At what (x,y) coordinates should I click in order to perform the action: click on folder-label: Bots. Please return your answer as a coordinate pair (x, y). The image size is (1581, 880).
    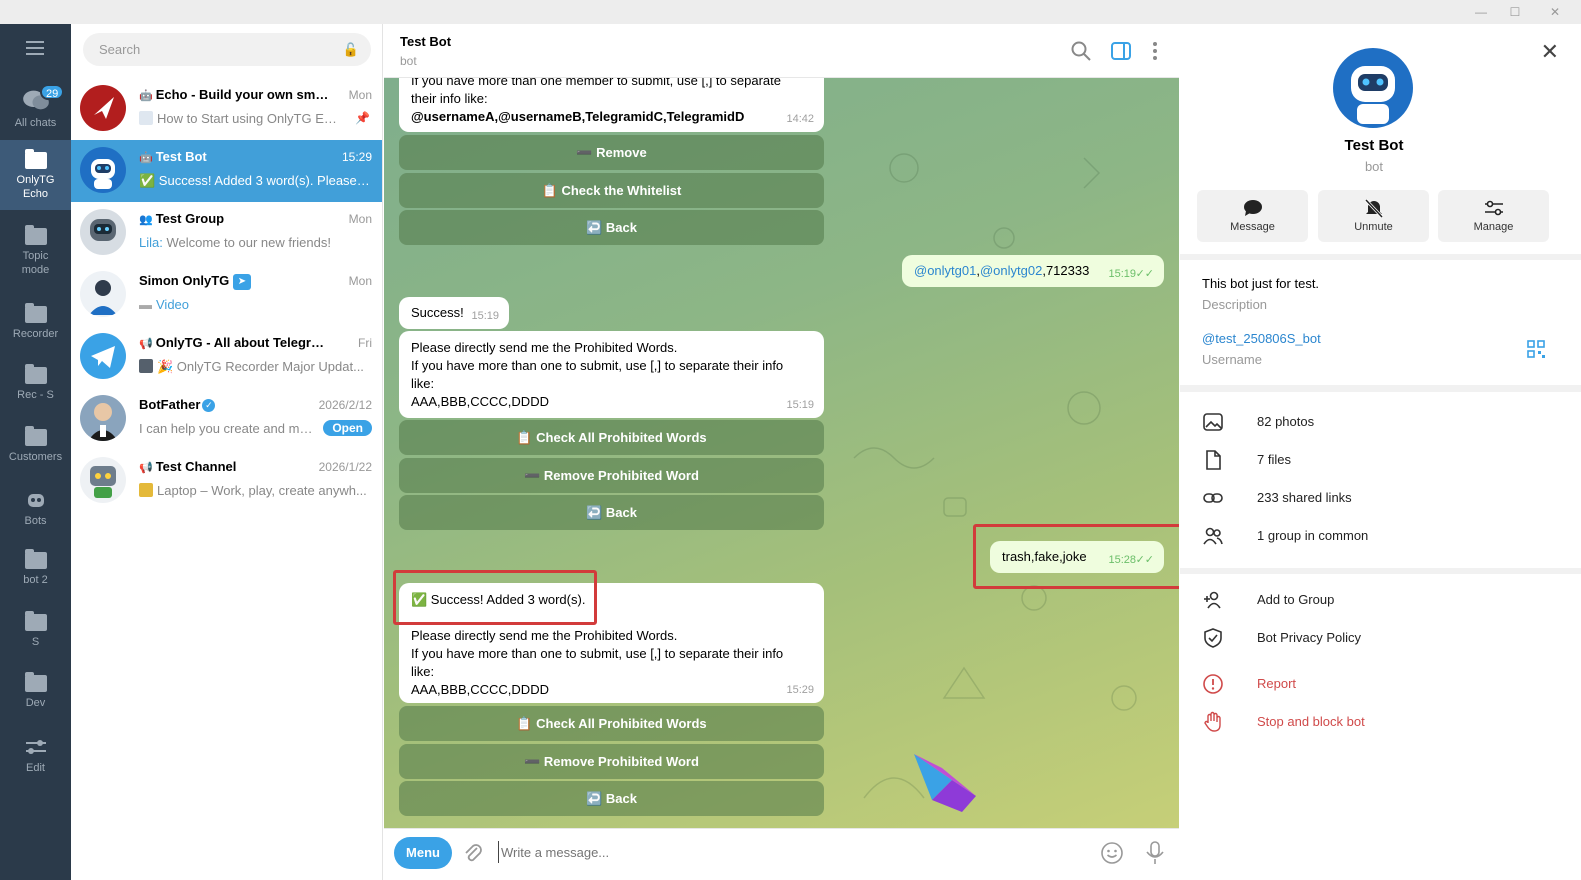
    Looking at the image, I should click on (35, 521).